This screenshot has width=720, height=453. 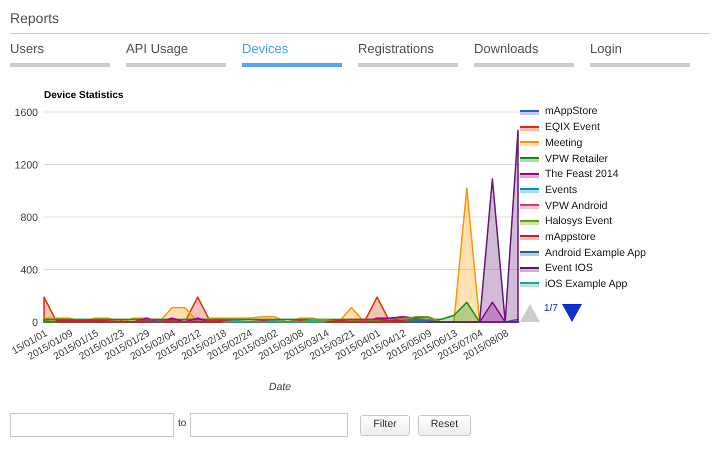 I want to click on legend-label: VPW Retailer, so click(x=576, y=159).